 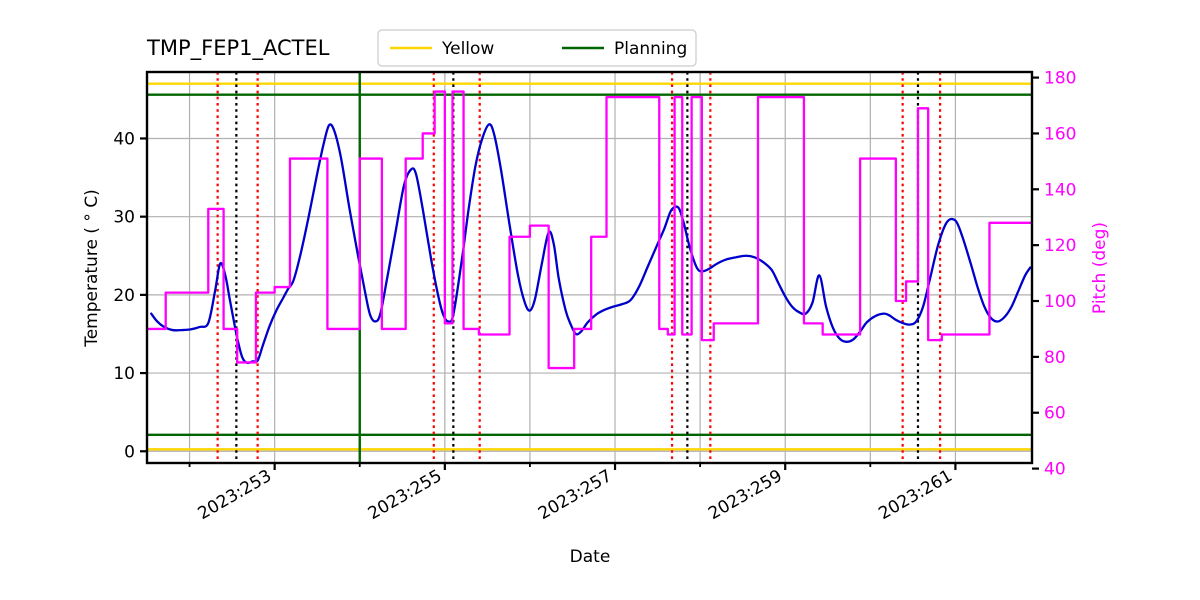 I want to click on legend-label-planning: Planning, so click(x=650, y=49).